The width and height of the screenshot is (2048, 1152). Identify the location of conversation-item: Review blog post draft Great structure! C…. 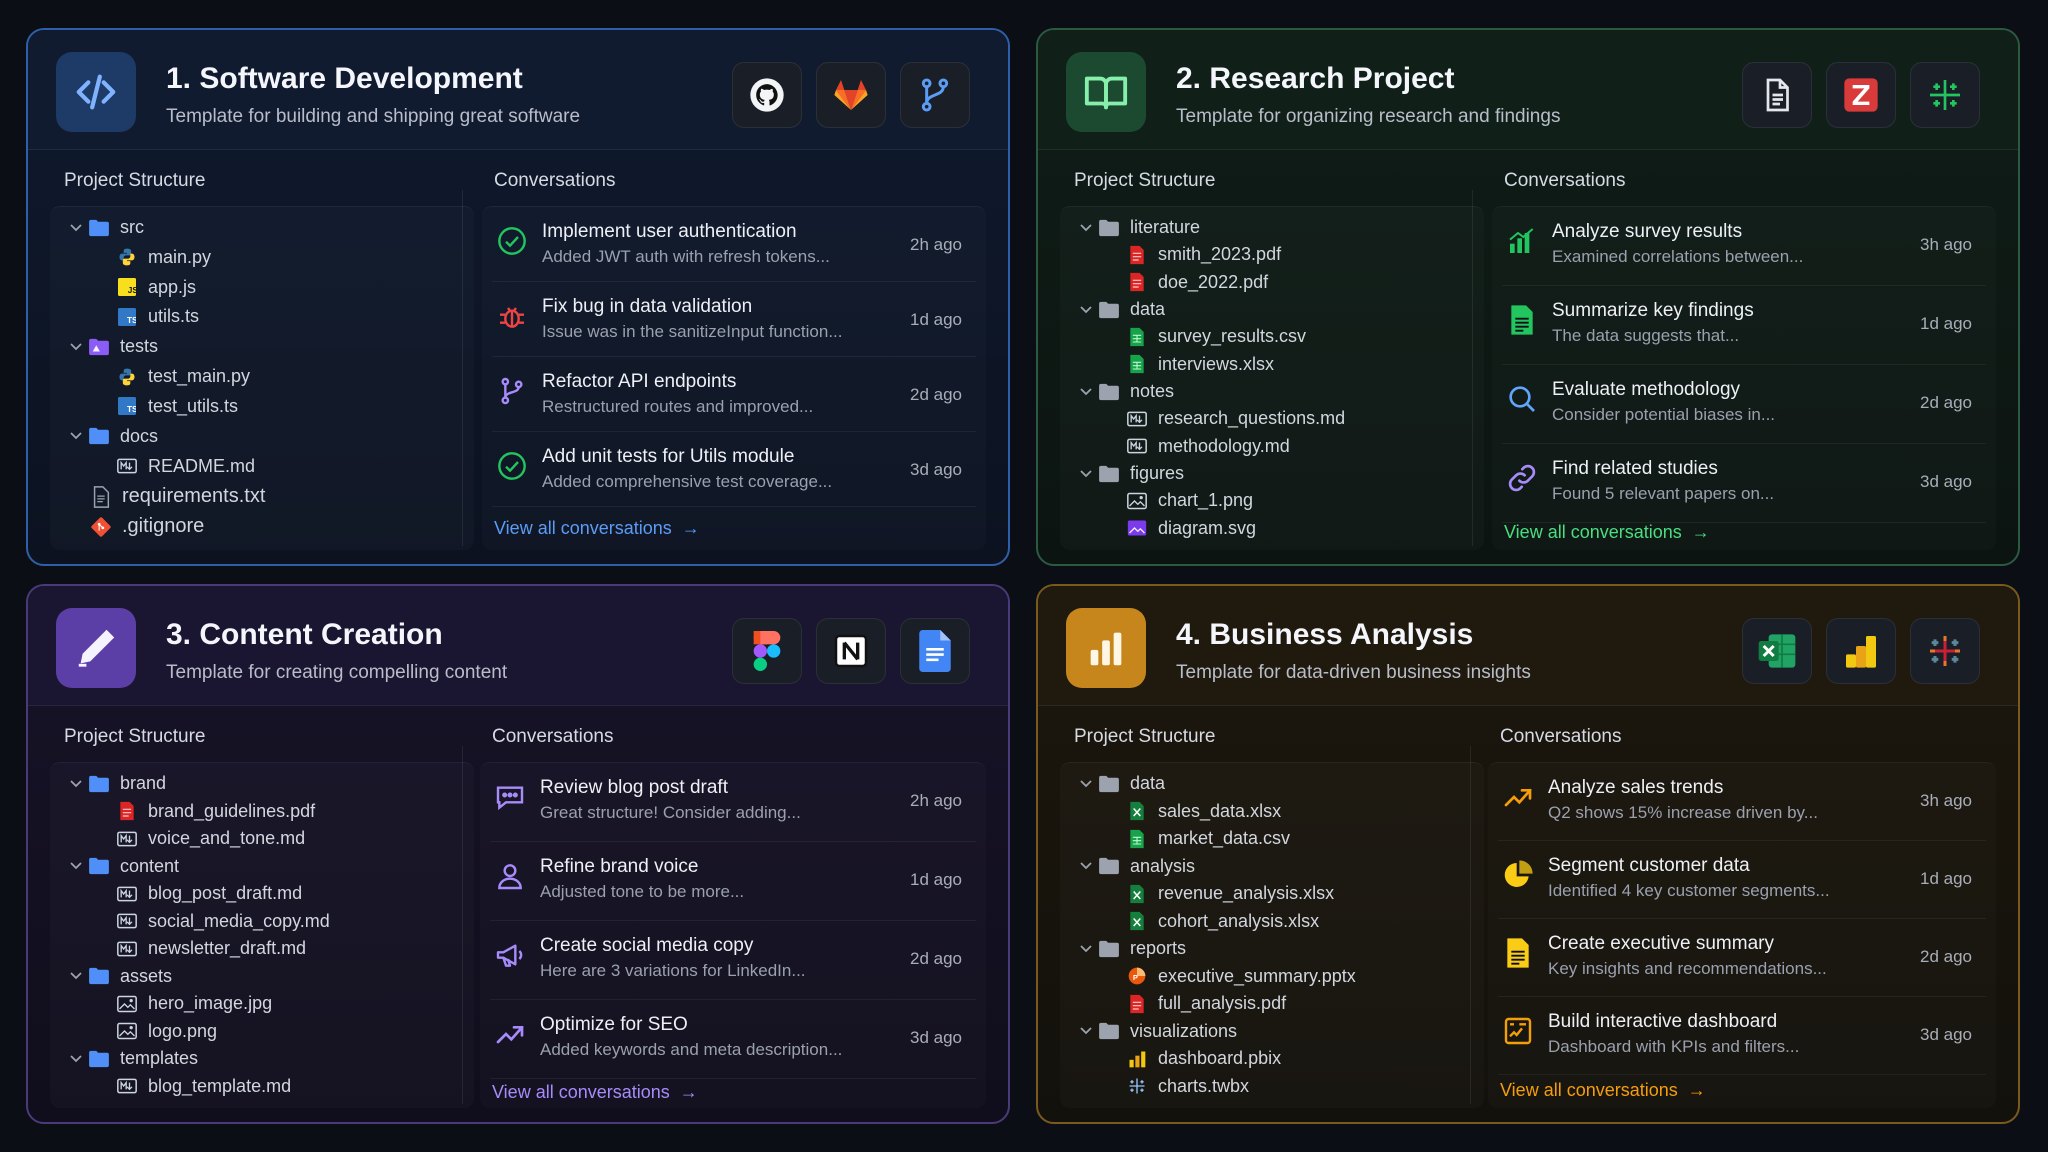
(733, 804).